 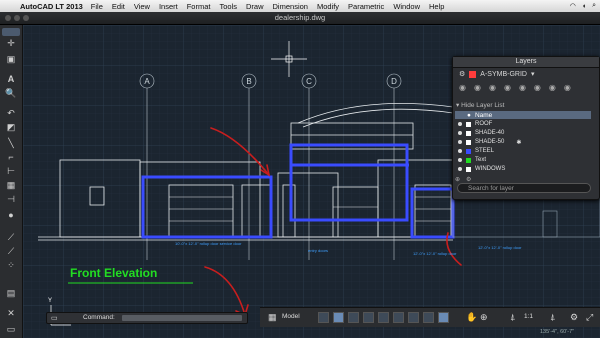 What do you see at coordinates (523, 169) in the screenshot?
I see `layer-row: WINDOWS` at bounding box center [523, 169].